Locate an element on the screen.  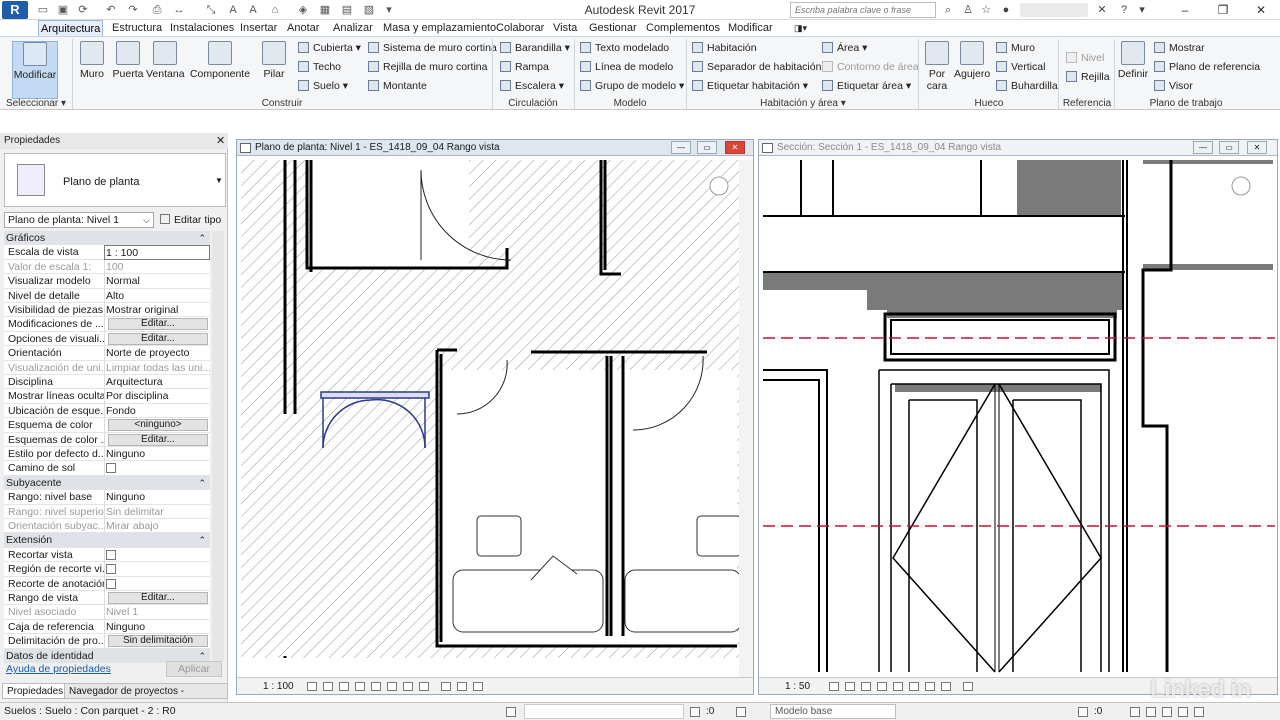
properties-help-link: Ayuda de propiedades is located at coordinates (58, 669).